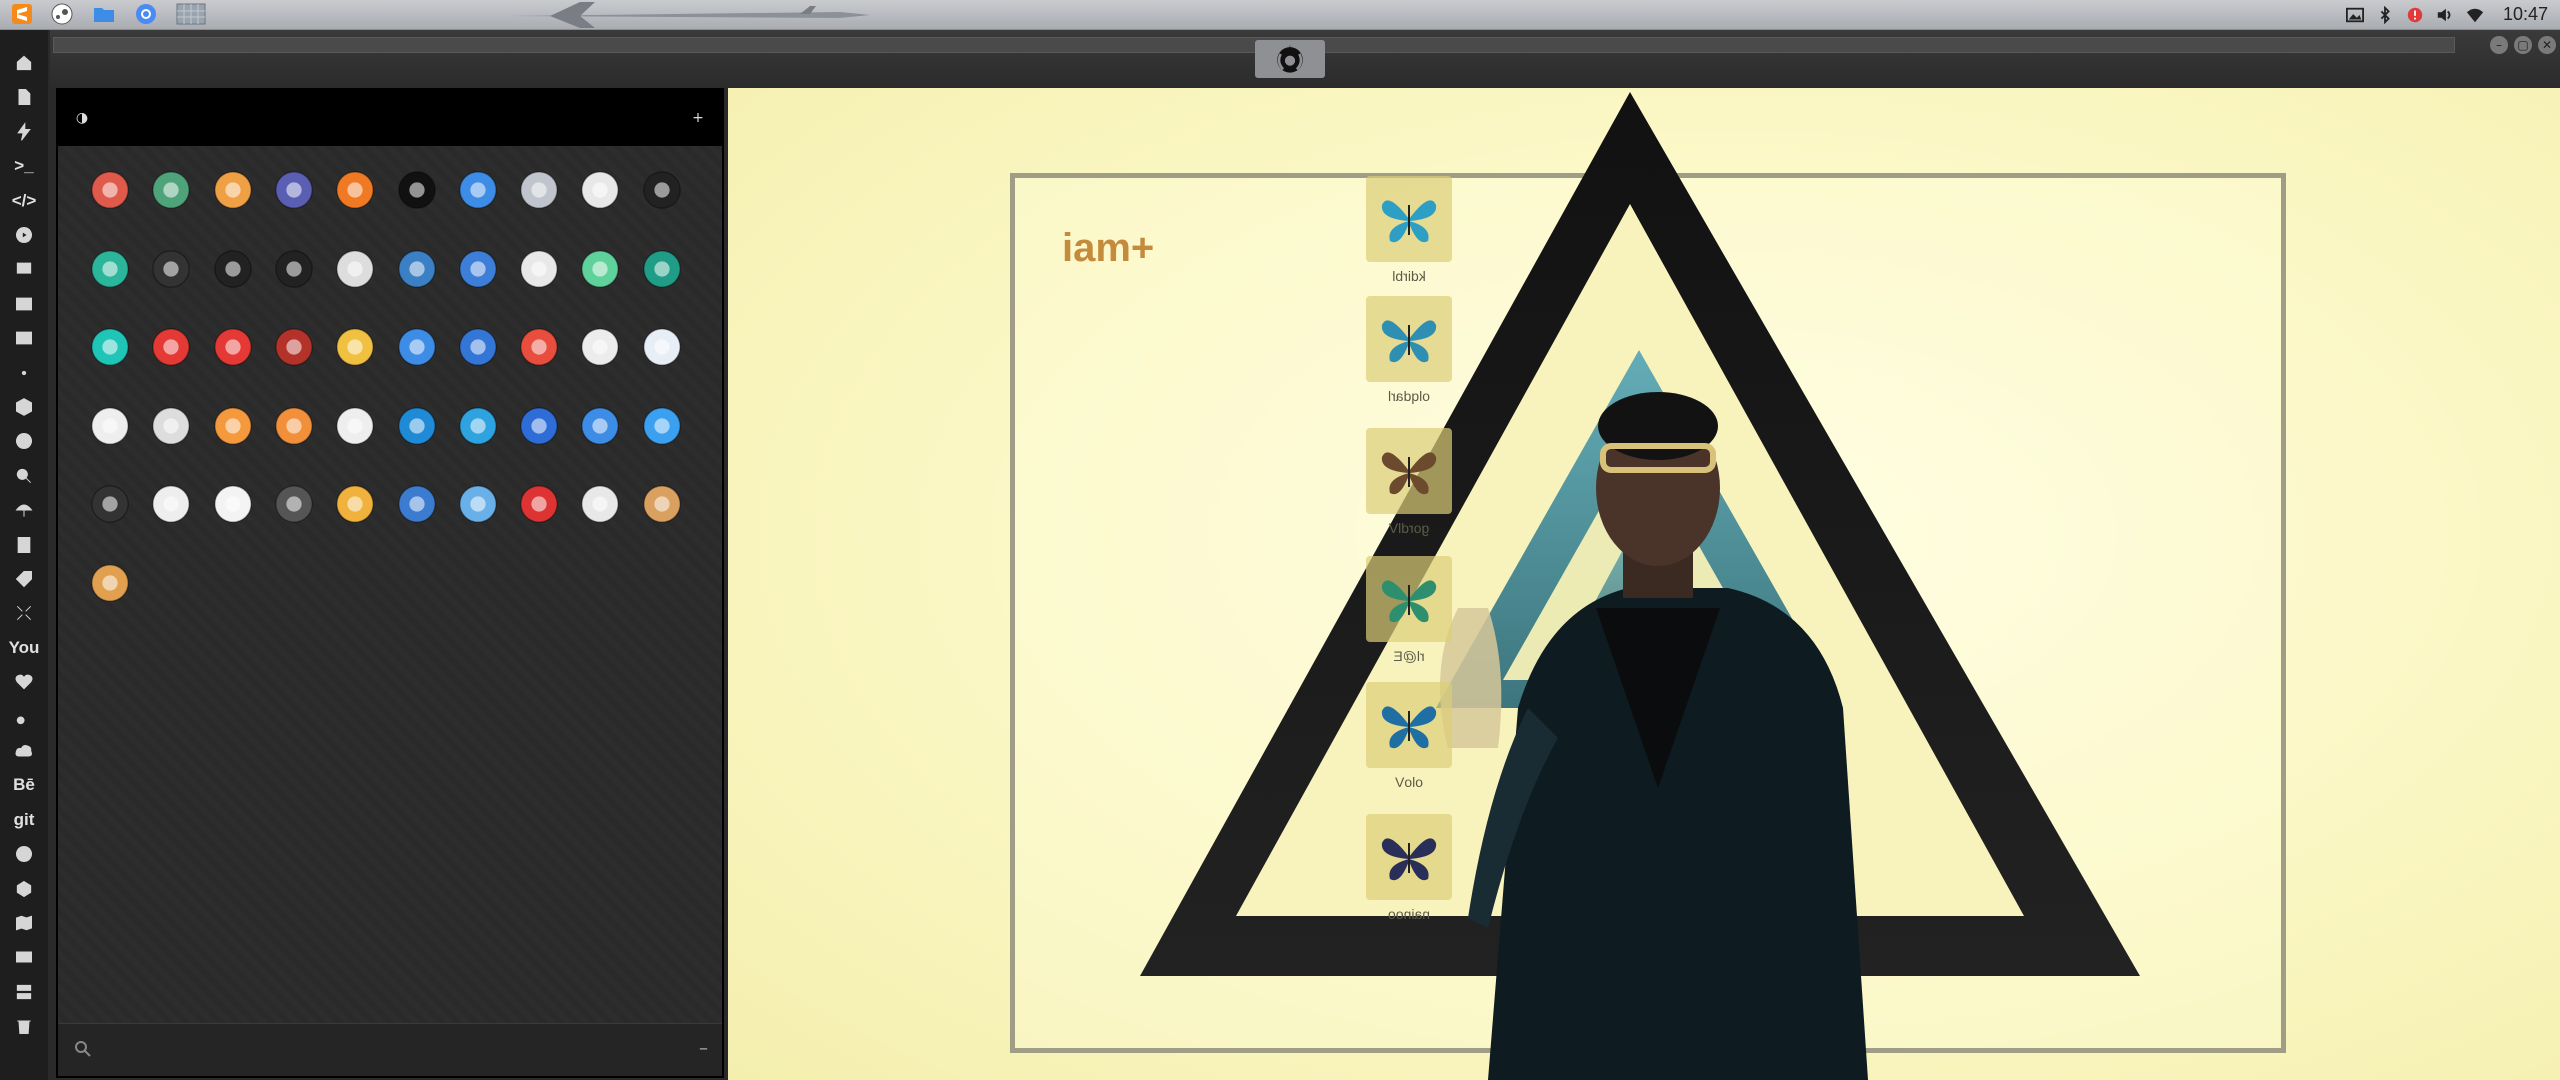 Image resolution: width=2560 pixels, height=1080 pixels. What do you see at coordinates (24, 889) in the screenshot?
I see `cubes-icon` at bounding box center [24, 889].